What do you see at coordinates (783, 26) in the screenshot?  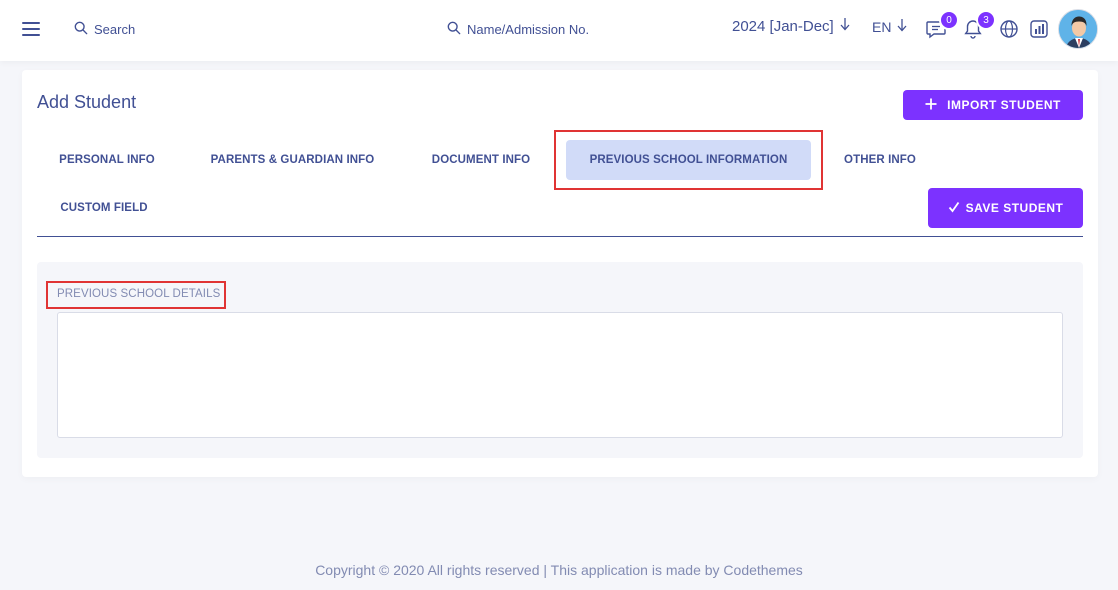 I see `session-label: 2024 [Jan-Dec]` at bounding box center [783, 26].